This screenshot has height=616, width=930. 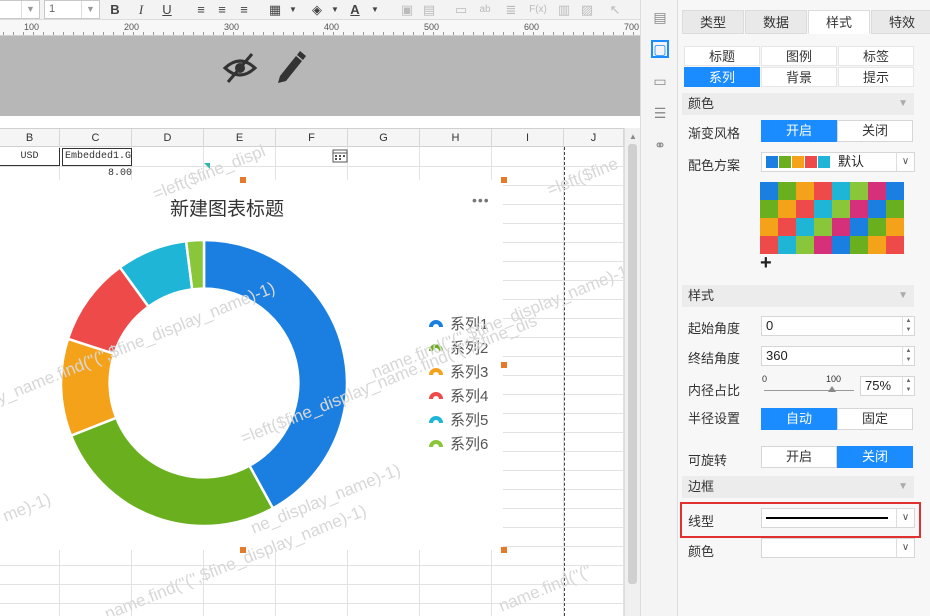 I want to click on radius-fixed-button: 固定, so click(x=875, y=419).